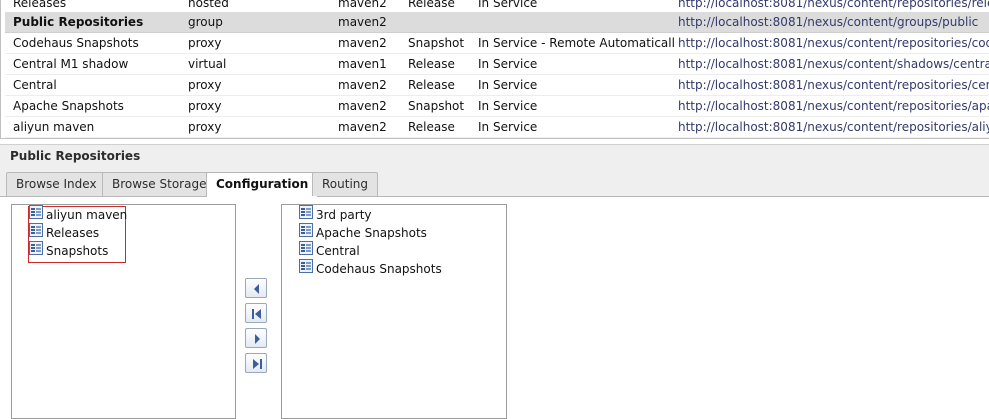  Describe the element at coordinates (344, 215) in the screenshot. I see `list-item-label: 3rd party` at that location.